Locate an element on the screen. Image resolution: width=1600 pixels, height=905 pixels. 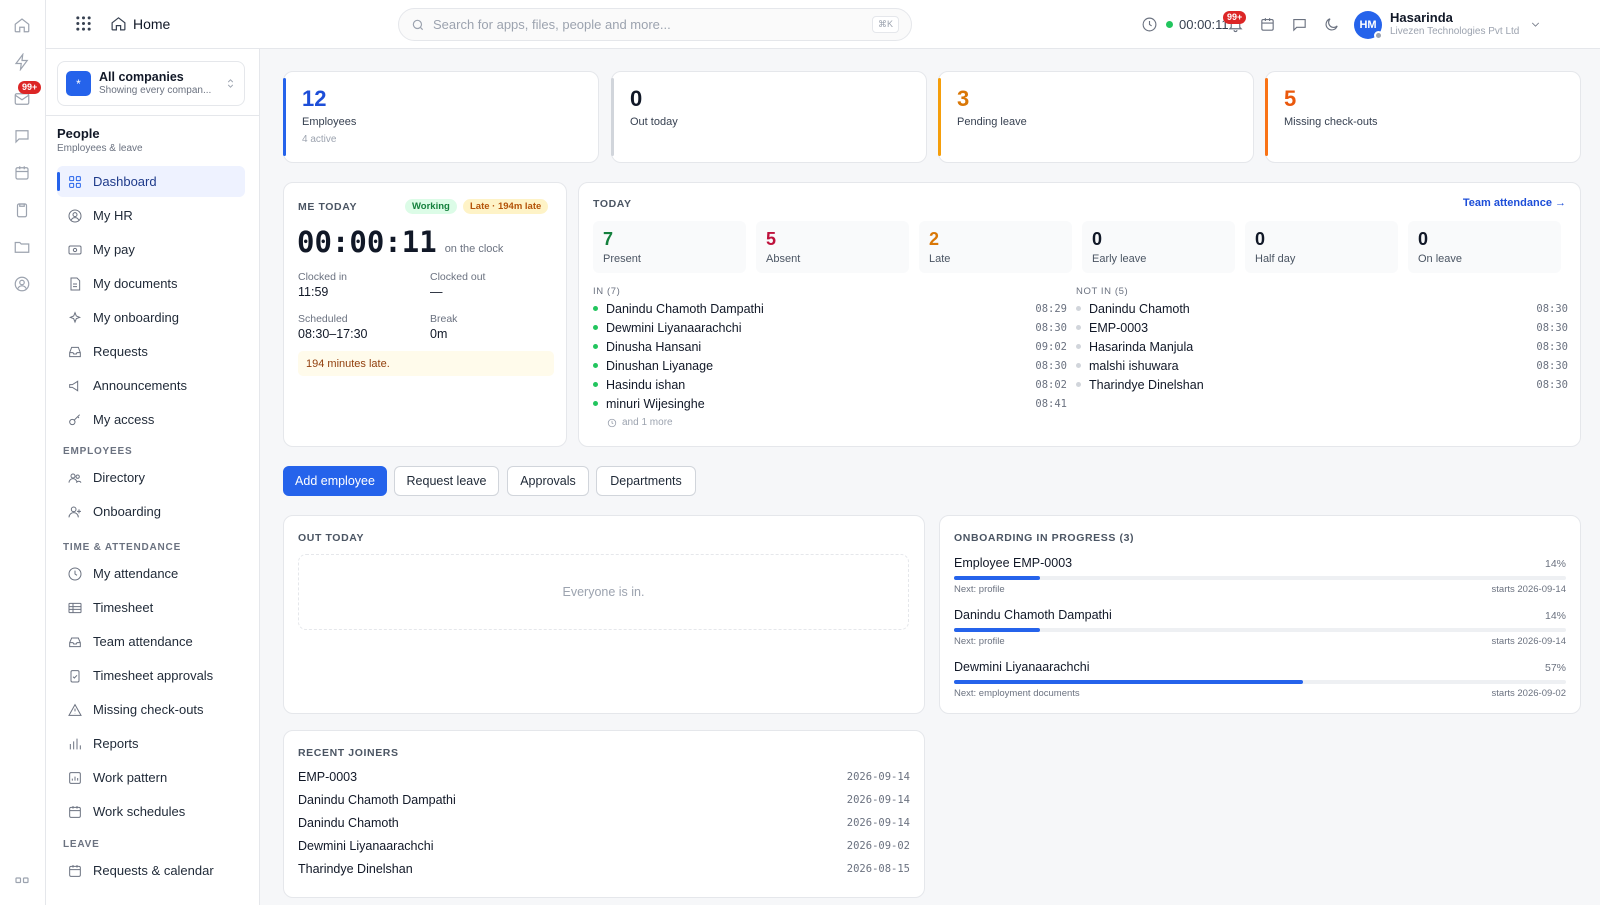
bolt-icon is located at coordinates (23, 62).